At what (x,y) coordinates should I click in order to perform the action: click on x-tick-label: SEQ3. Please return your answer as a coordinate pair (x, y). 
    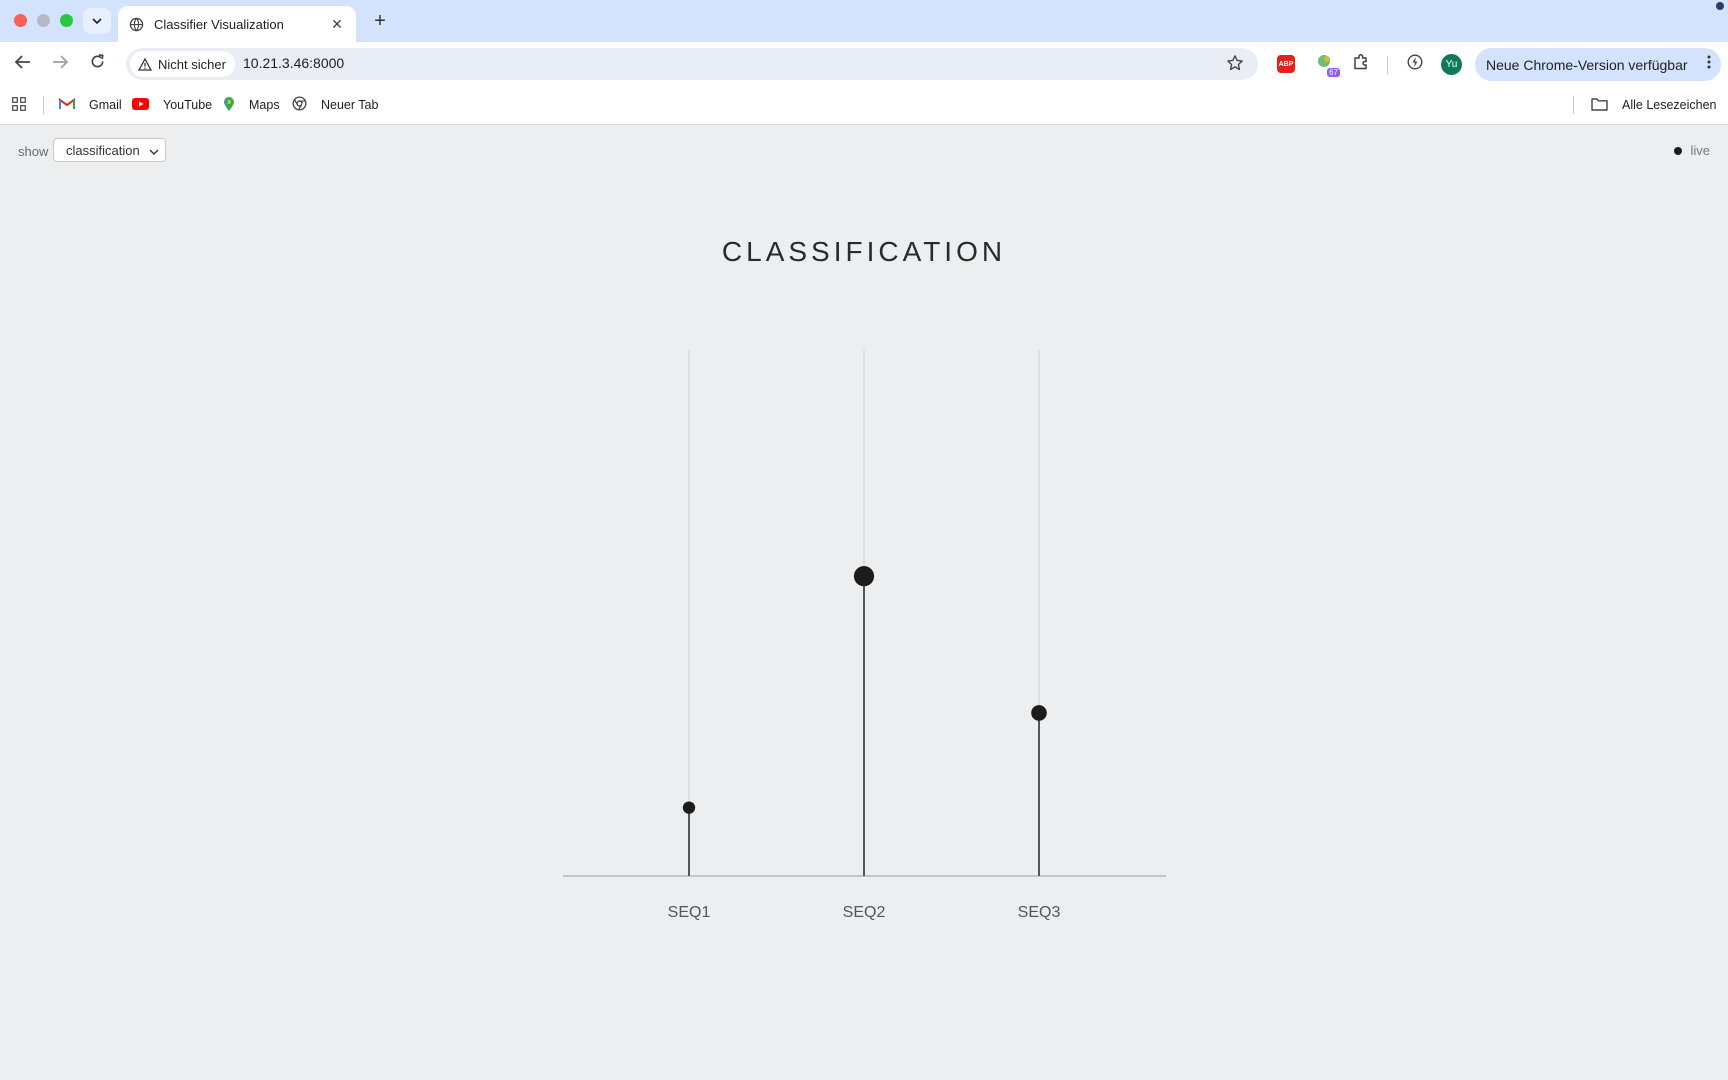
    Looking at the image, I should click on (1039, 912).